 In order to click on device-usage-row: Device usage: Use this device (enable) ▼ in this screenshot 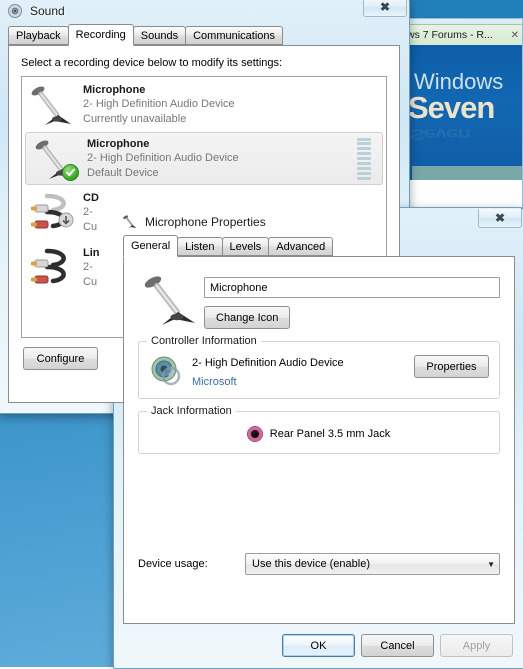, I will do `click(319, 564)`.